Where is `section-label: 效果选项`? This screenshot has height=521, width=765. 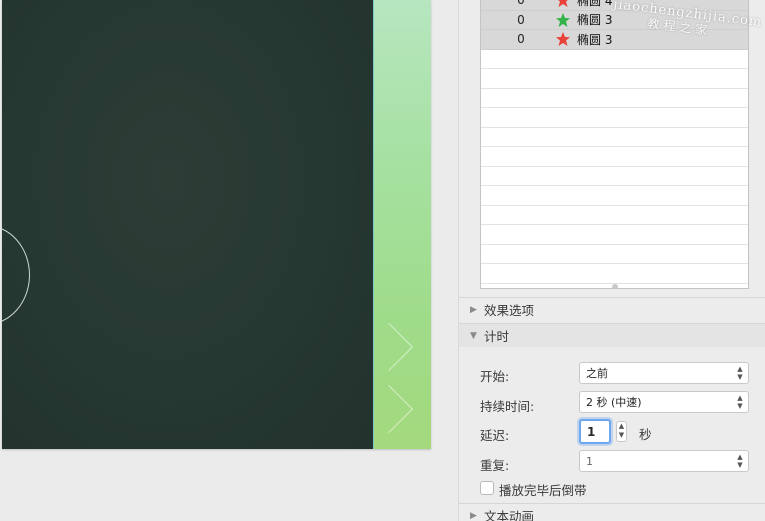
section-label: 效果选项 is located at coordinates (509, 310).